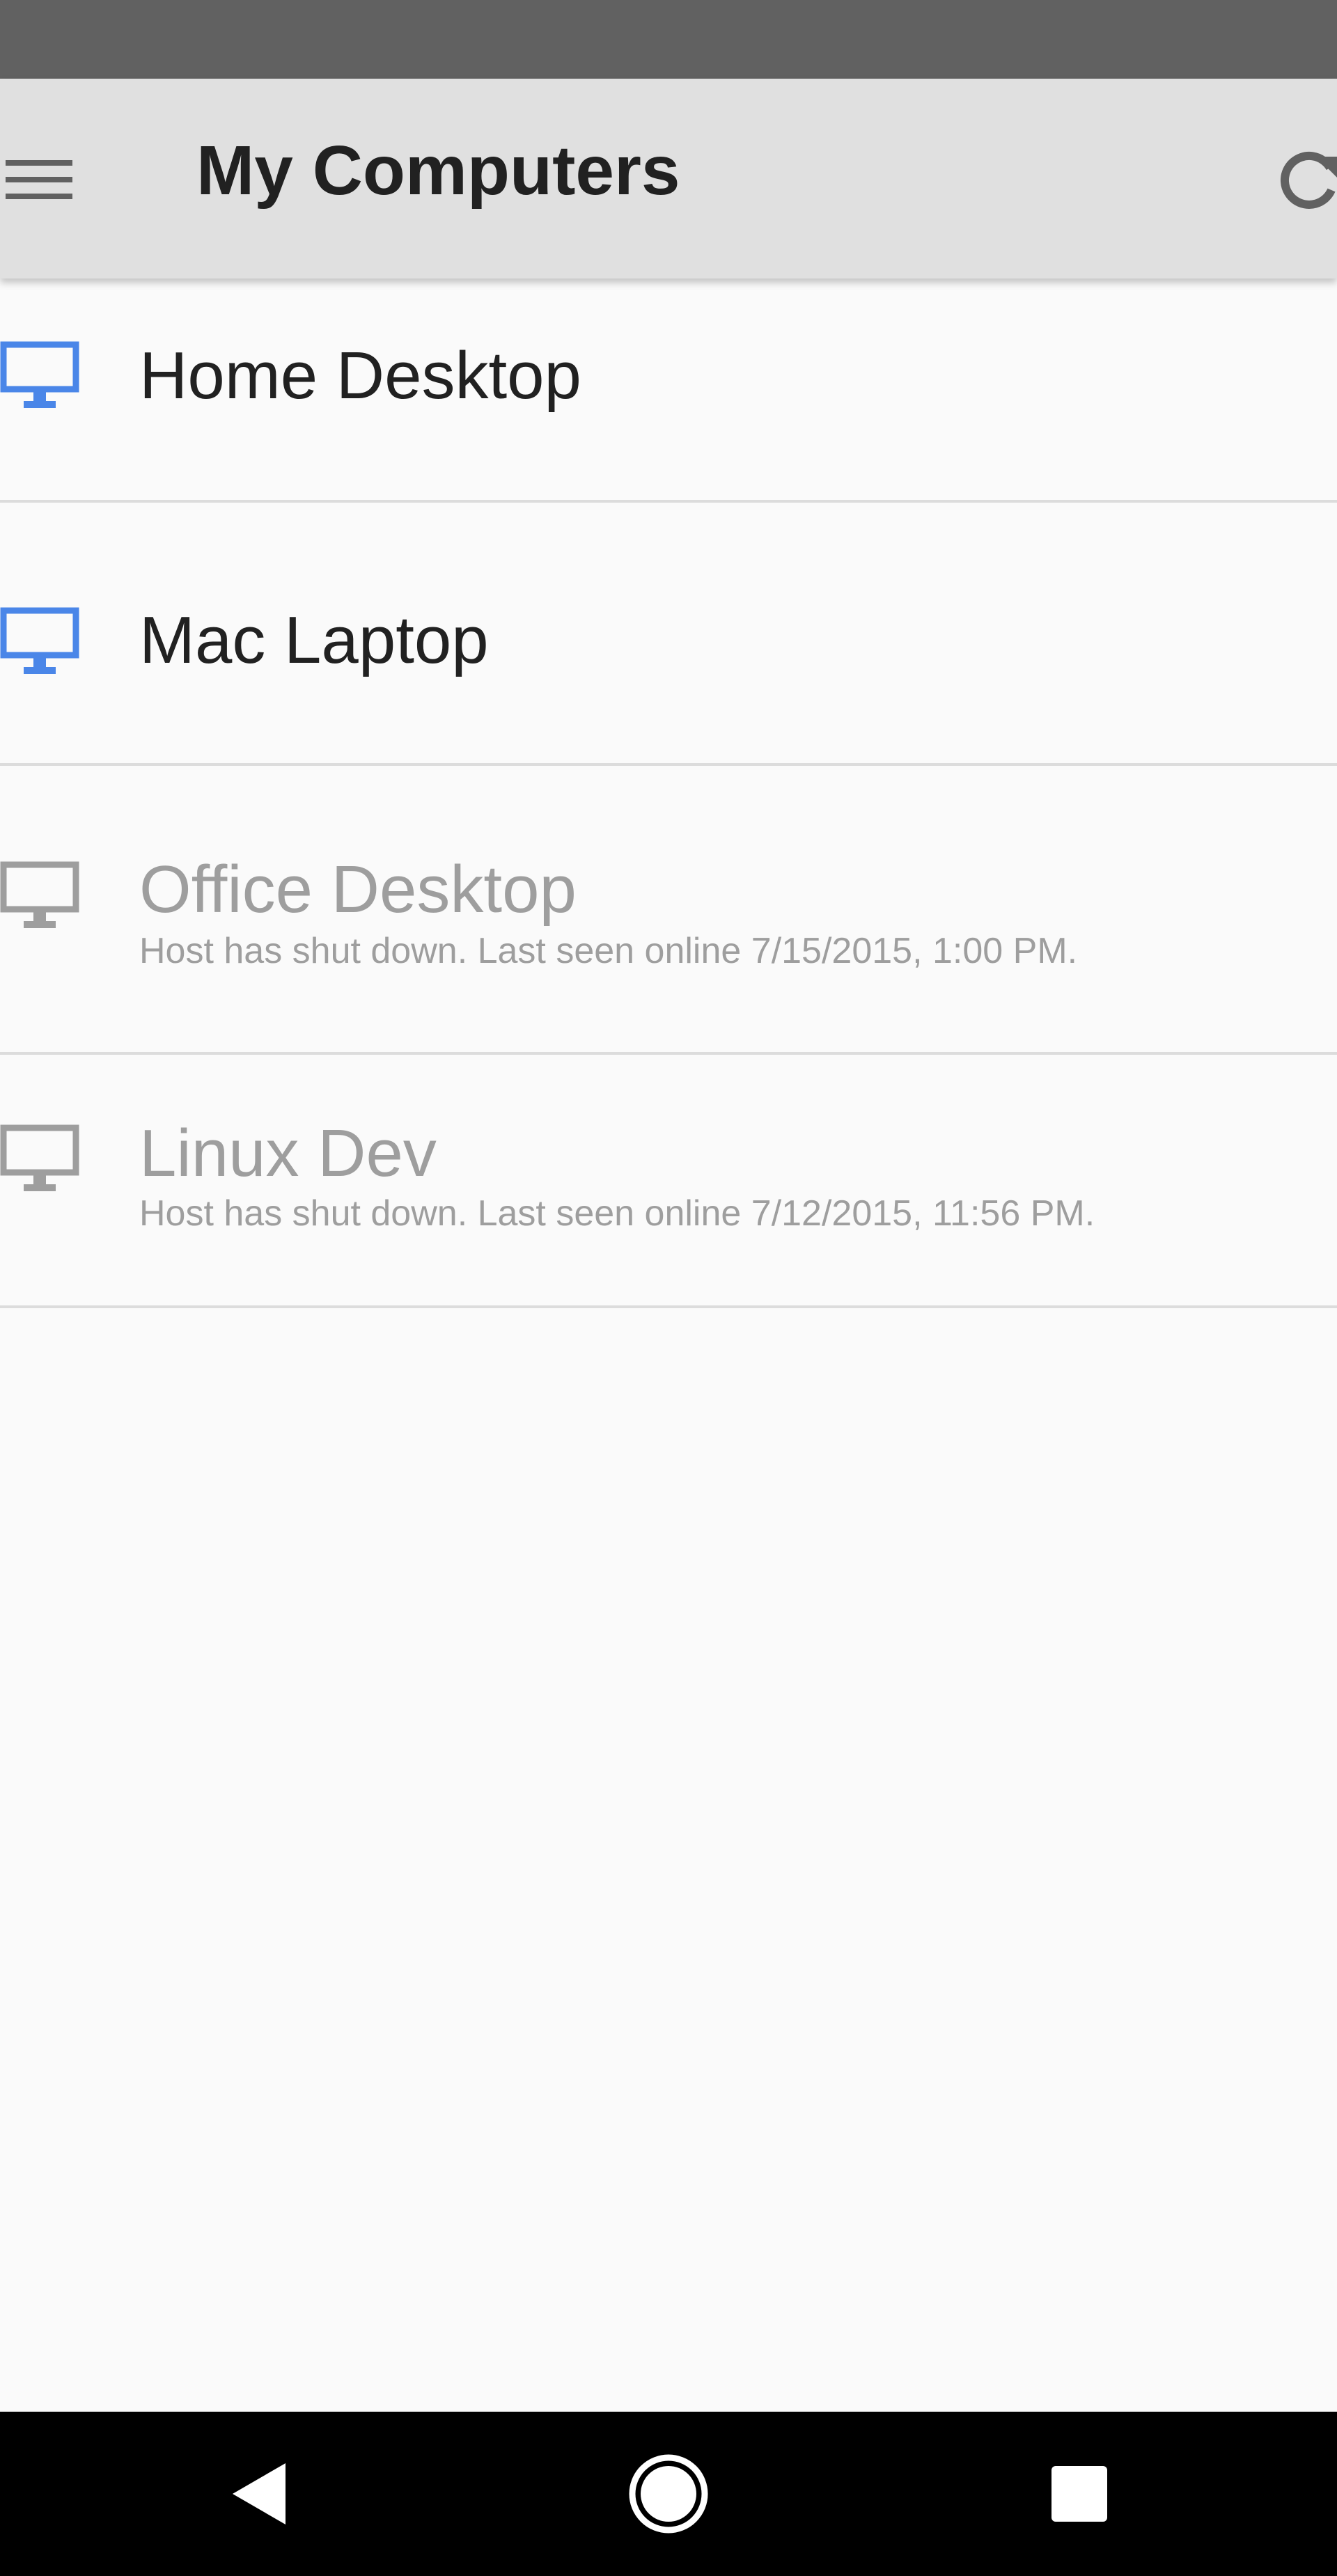 Image resolution: width=1337 pixels, height=2576 pixels. Describe the element at coordinates (668, 634) in the screenshot. I see `list-item: Mac Laptop` at that location.